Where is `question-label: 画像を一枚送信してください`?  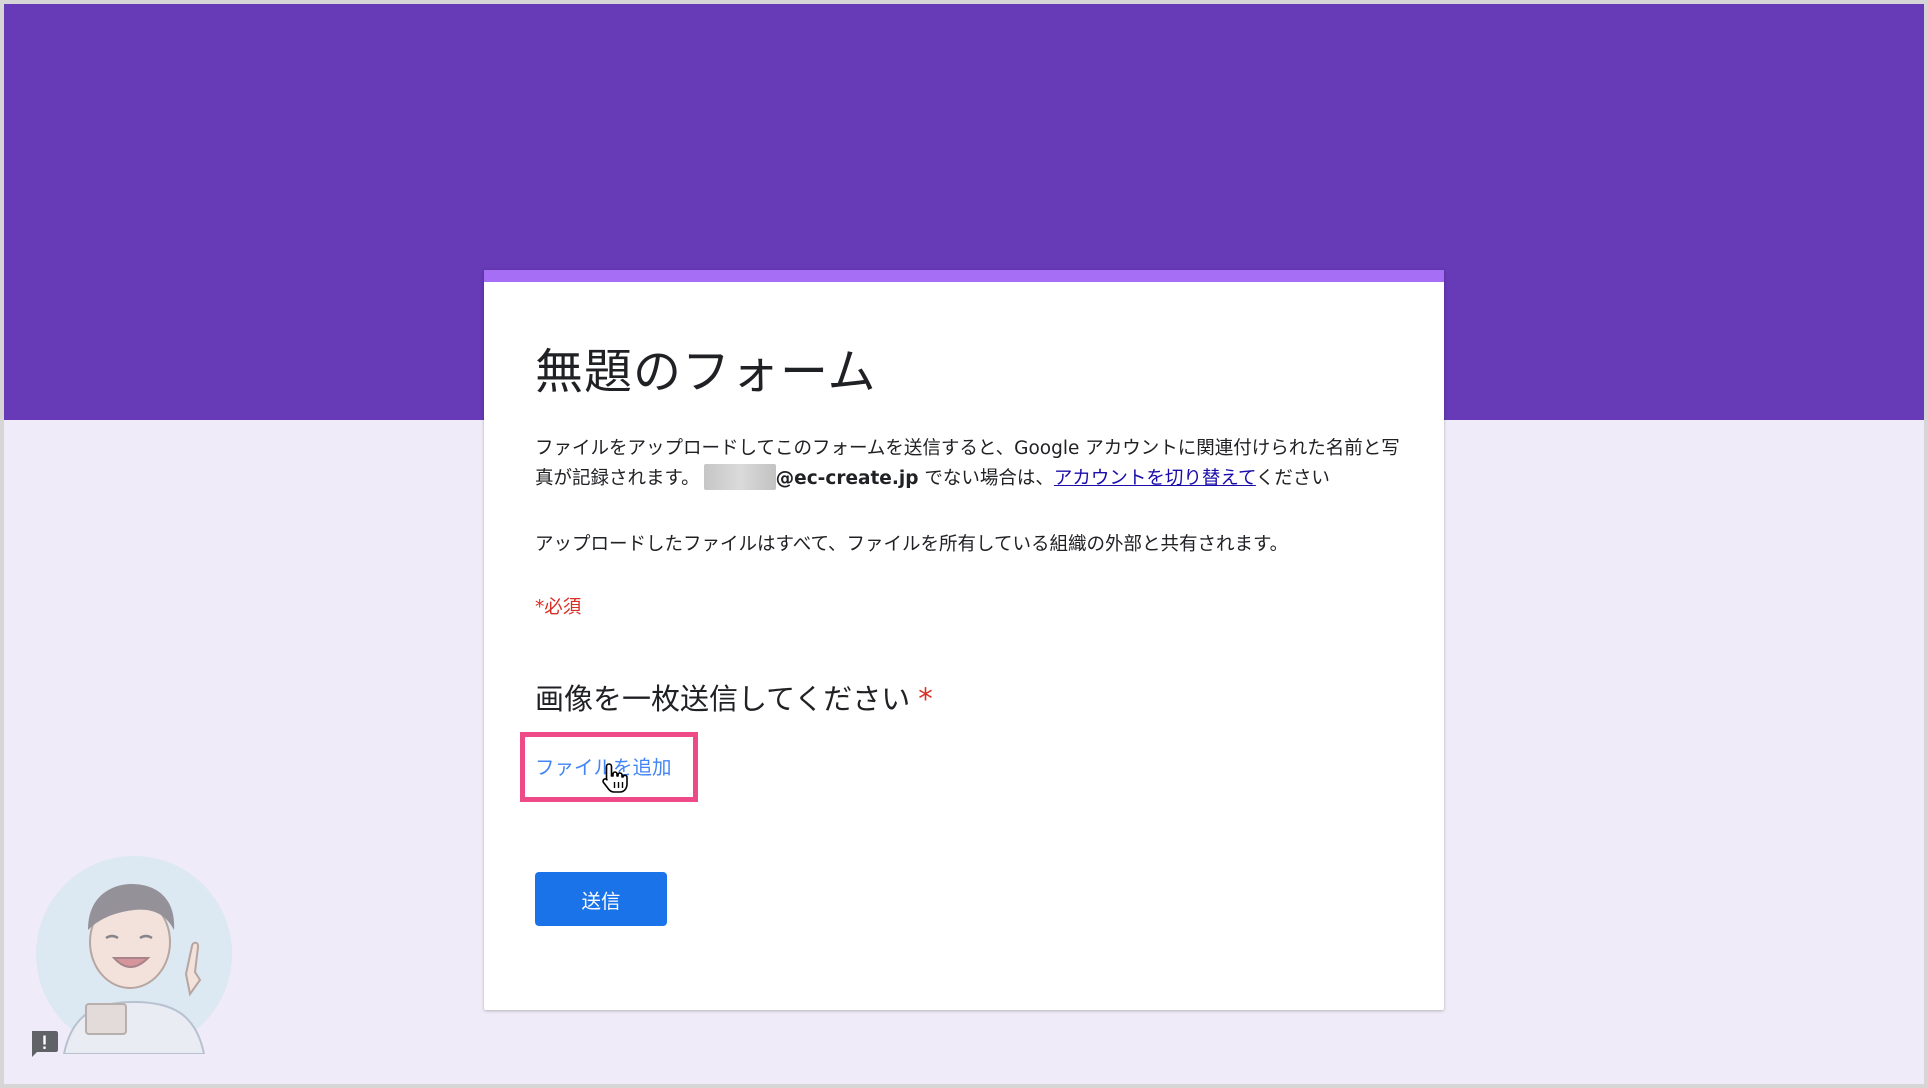 question-label: 画像を一枚送信してください is located at coordinates (723, 699).